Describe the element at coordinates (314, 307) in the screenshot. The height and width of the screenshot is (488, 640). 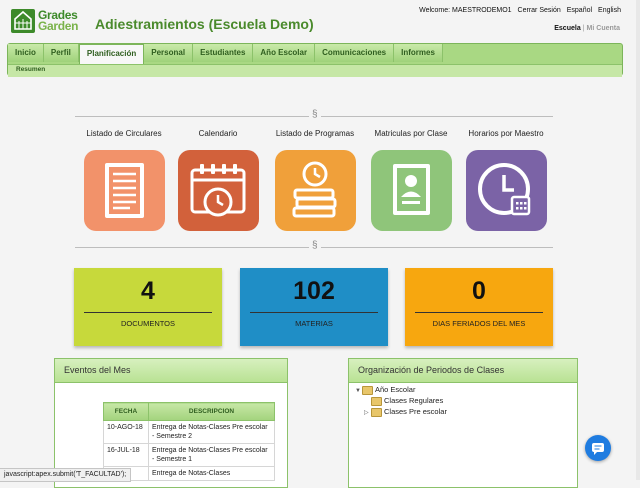
I see `stat-materias-card: 102 MATERIAS` at that location.